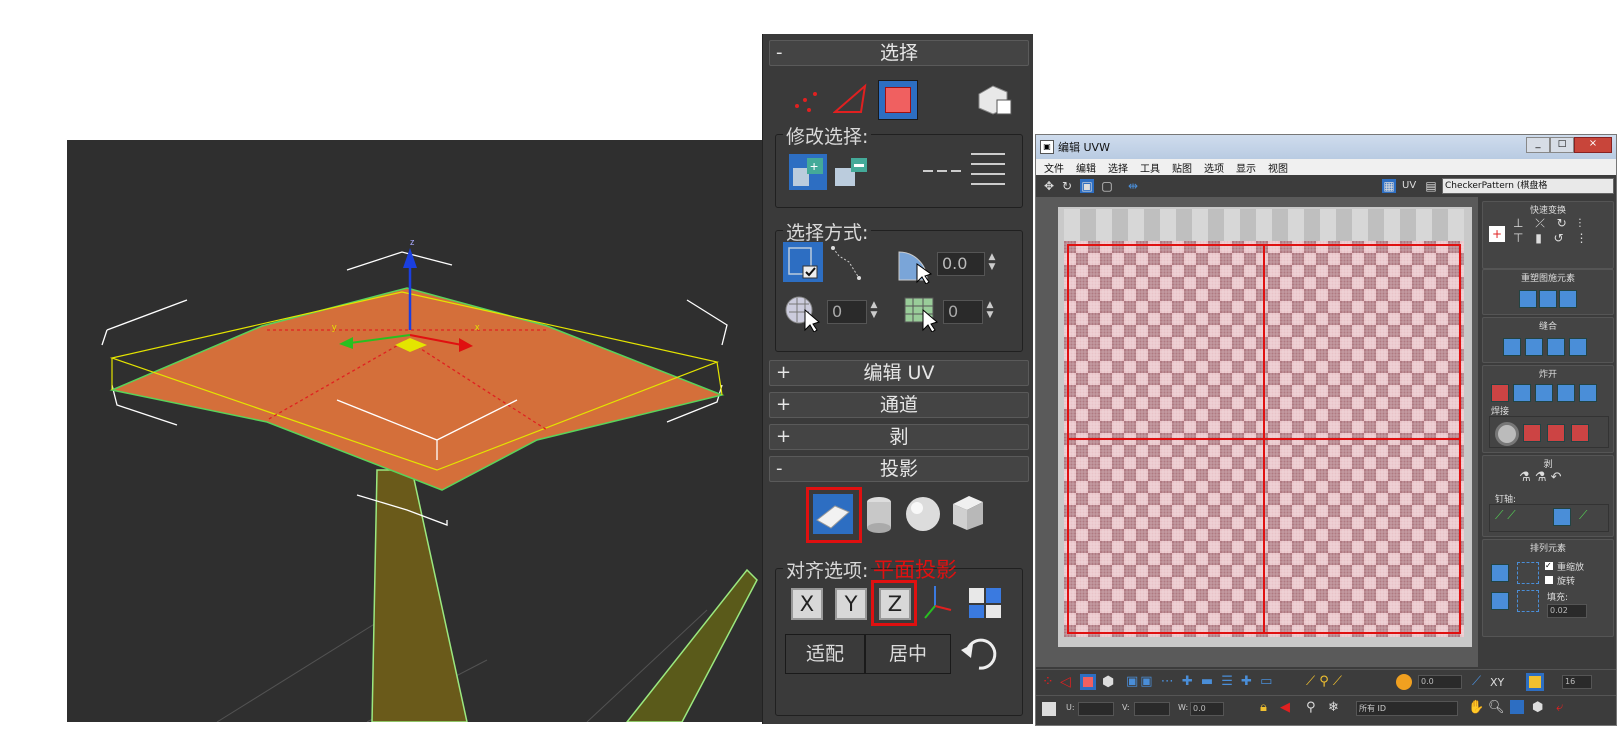 This screenshot has width=1620, height=740. I want to click on pan-icon: ✋, so click(1476, 707).